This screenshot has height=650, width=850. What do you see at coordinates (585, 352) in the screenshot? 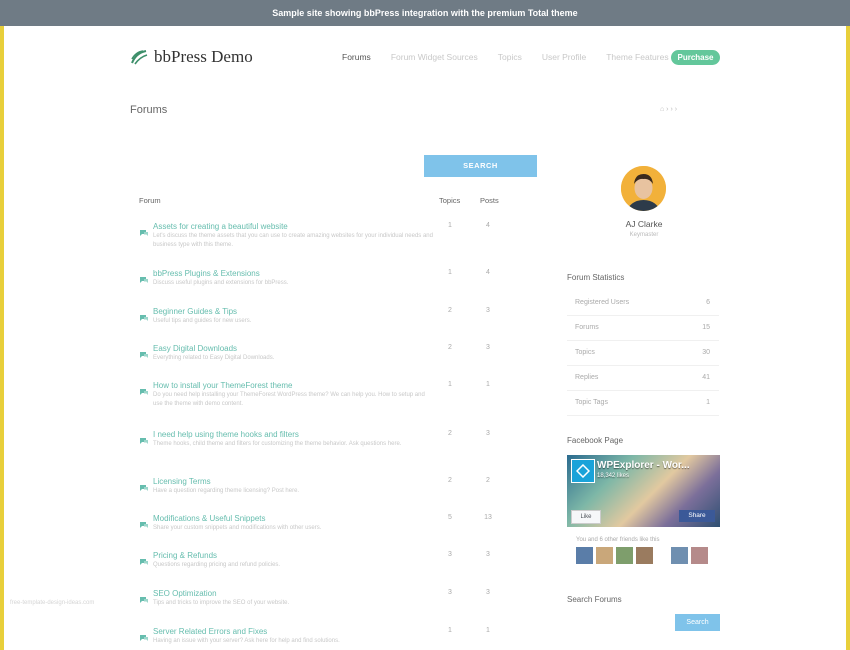
I see `stat-label: Topics` at bounding box center [585, 352].